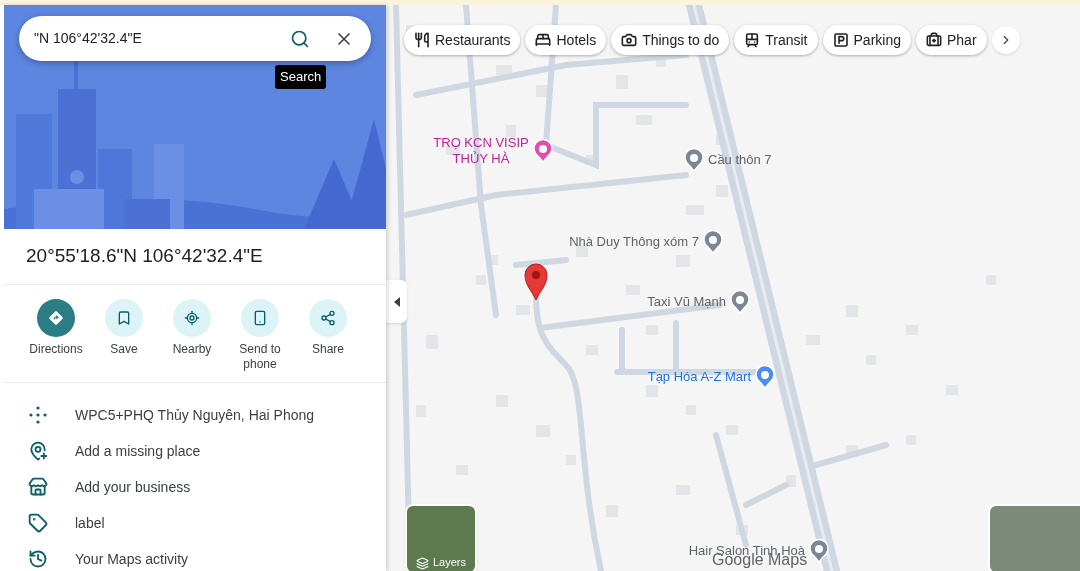 Image resolution: width=1080 pixels, height=571 pixels. I want to click on parking-icon, so click(840, 40).